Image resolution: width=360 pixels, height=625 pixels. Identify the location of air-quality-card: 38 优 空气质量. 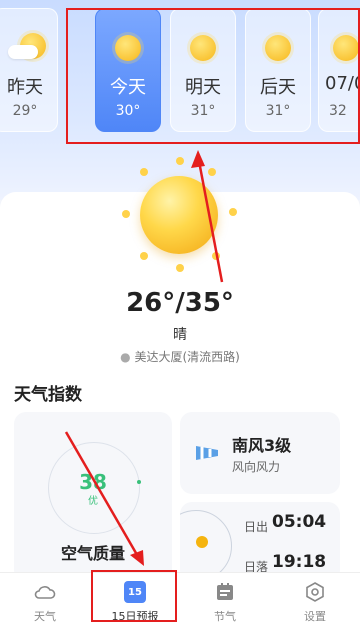
(93, 497).